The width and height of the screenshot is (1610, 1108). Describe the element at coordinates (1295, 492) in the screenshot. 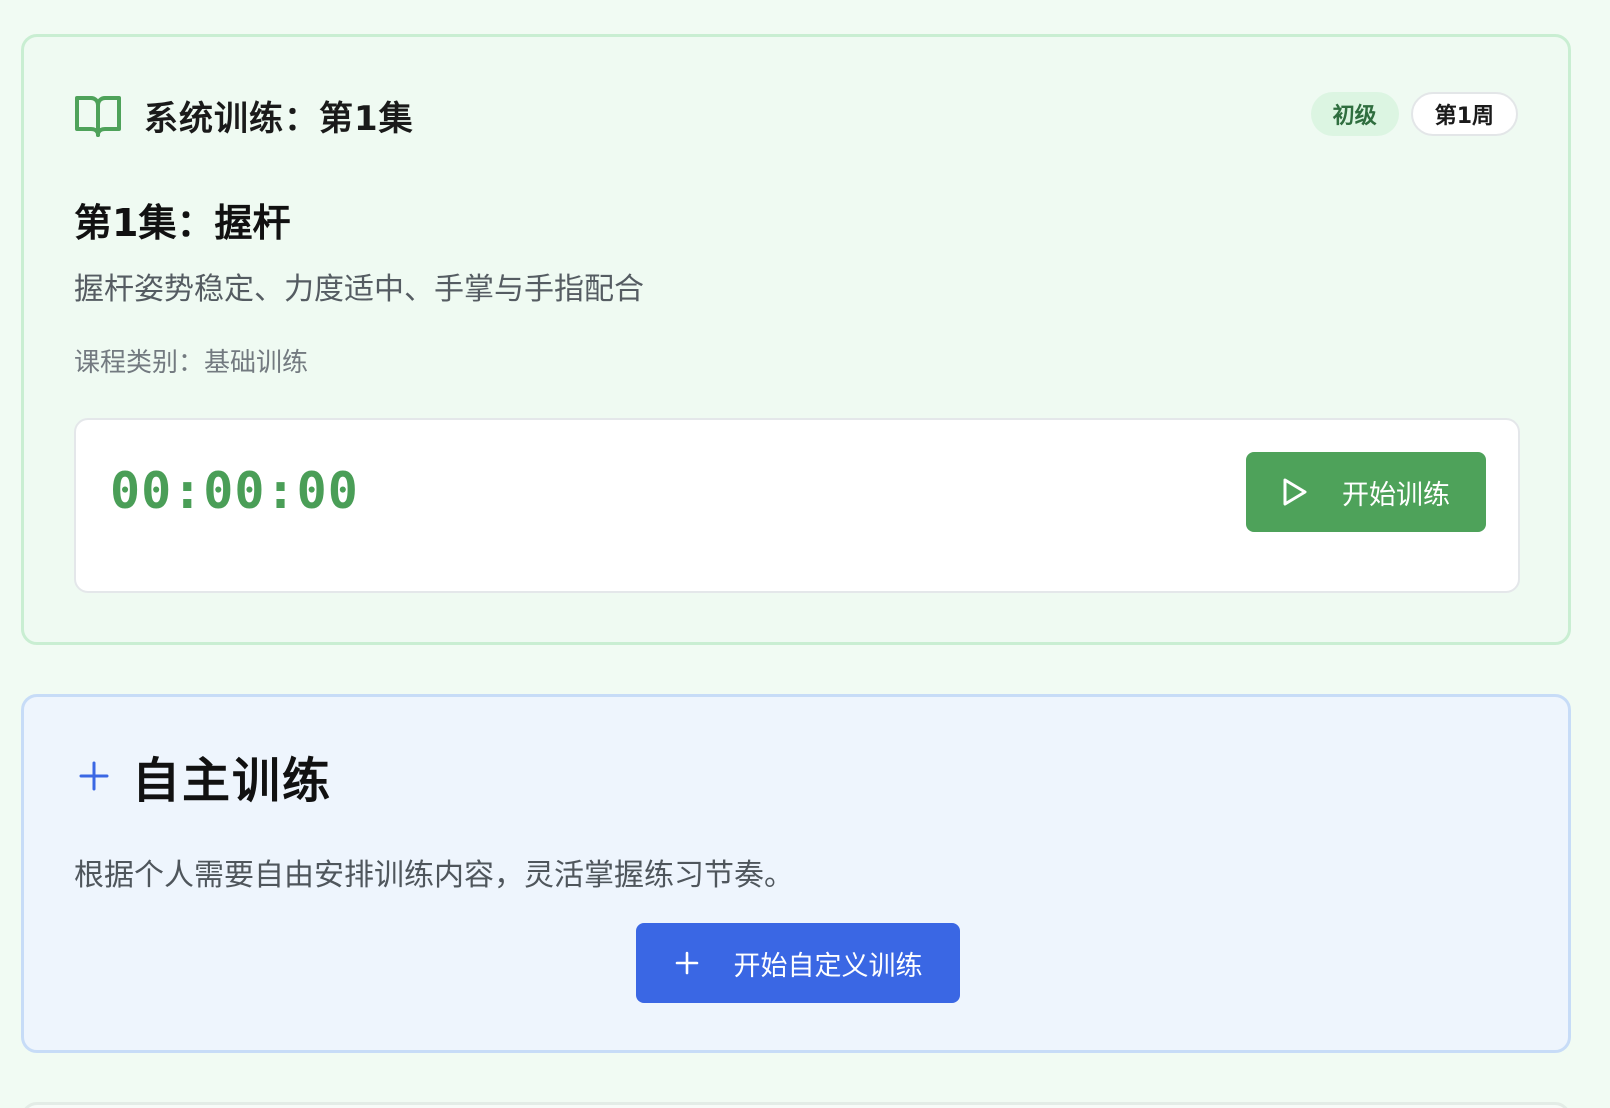

I see `play-icon` at that location.